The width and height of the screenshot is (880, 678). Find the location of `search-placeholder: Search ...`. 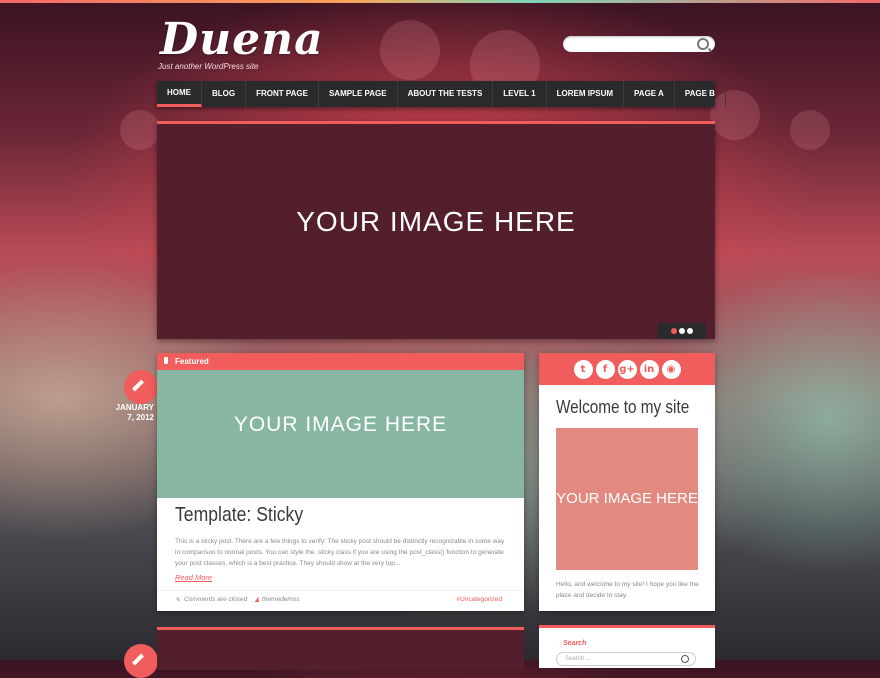

search-placeholder: Search ... is located at coordinates (578, 659).